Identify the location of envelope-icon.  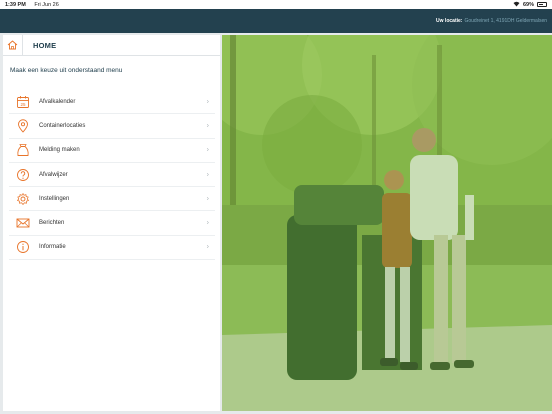
(23, 223).